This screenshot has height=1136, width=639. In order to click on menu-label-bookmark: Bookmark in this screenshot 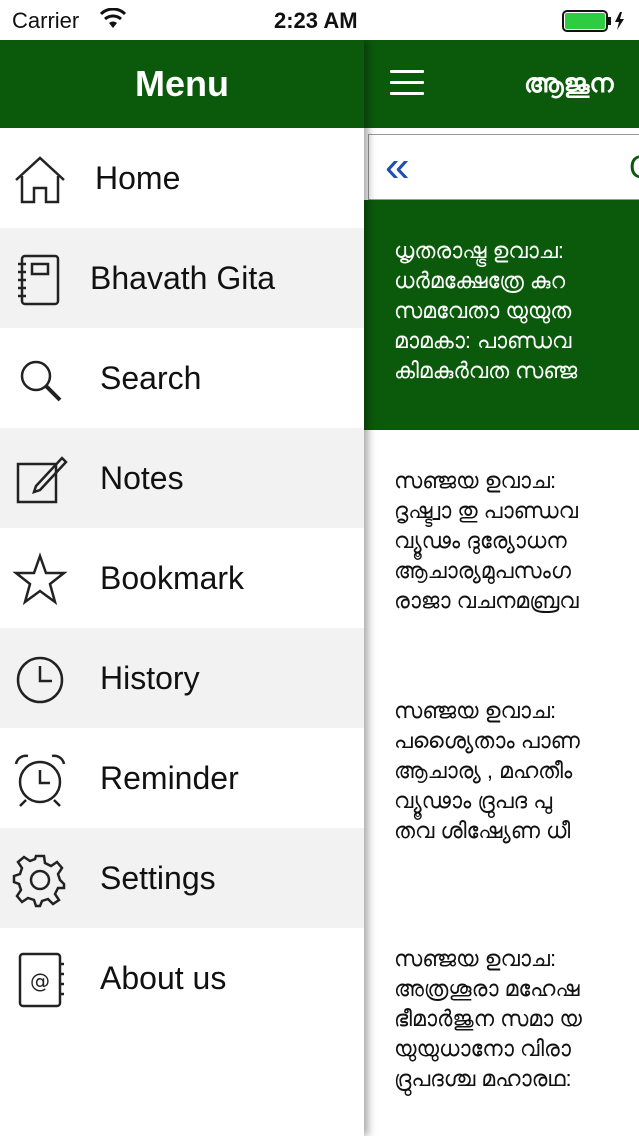, I will do `click(172, 578)`.